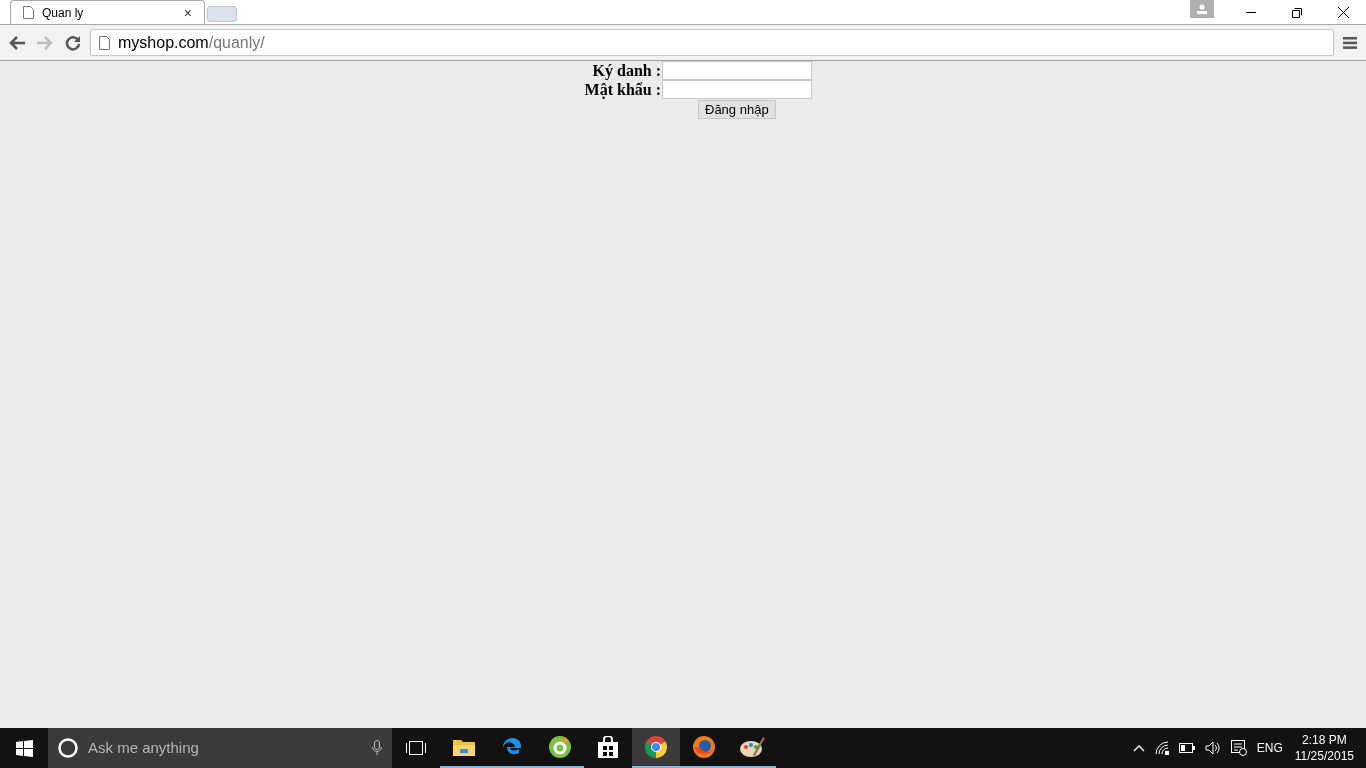  I want to click on search-box: Ask me anything, so click(220, 748).